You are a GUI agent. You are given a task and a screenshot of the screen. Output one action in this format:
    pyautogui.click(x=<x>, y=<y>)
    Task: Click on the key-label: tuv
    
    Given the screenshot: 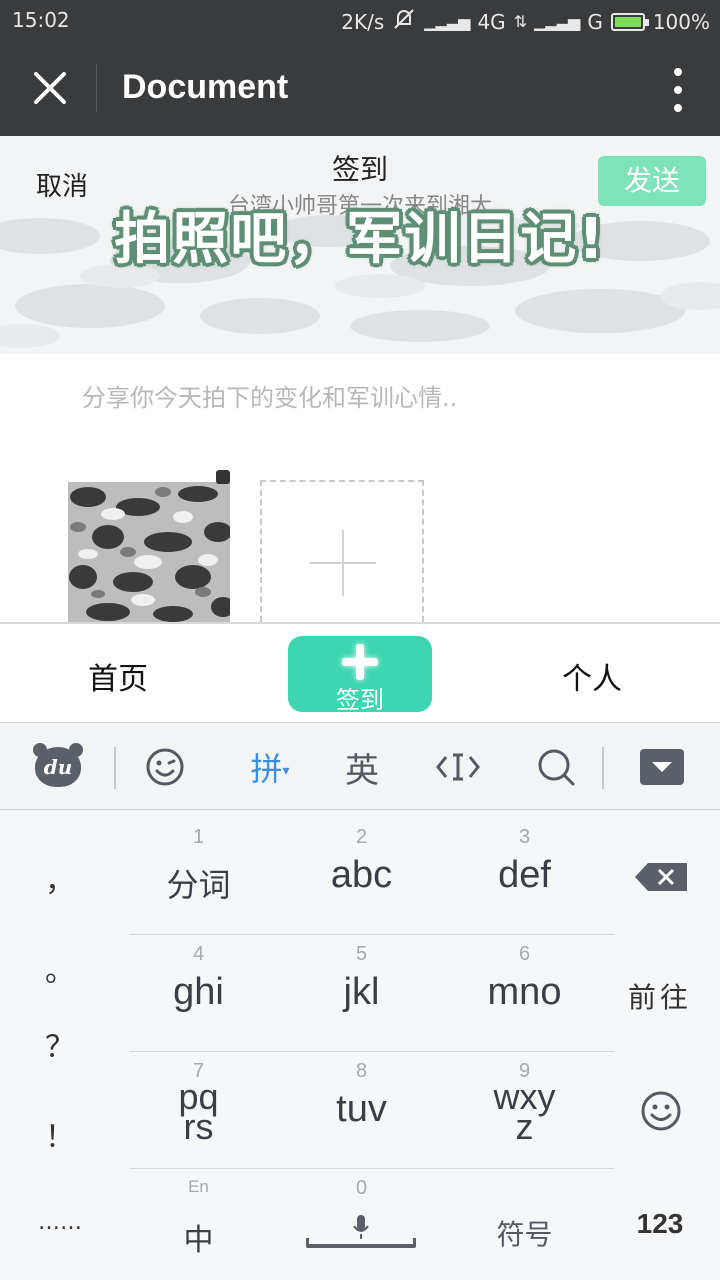 What is the action you would take?
    pyautogui.click(x=361, y=1109)
    